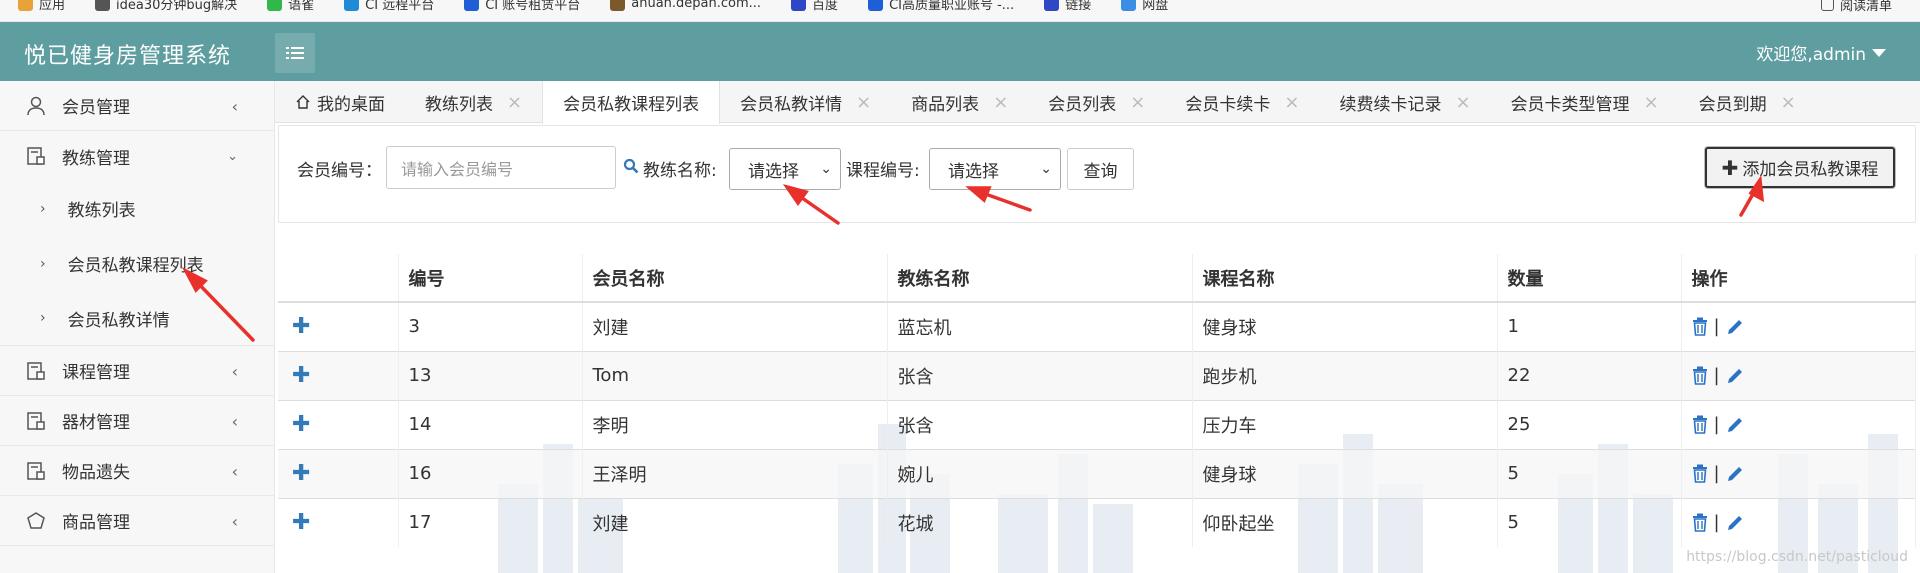  I want to click on coach-select-value: 请选择, so click(773, 171).